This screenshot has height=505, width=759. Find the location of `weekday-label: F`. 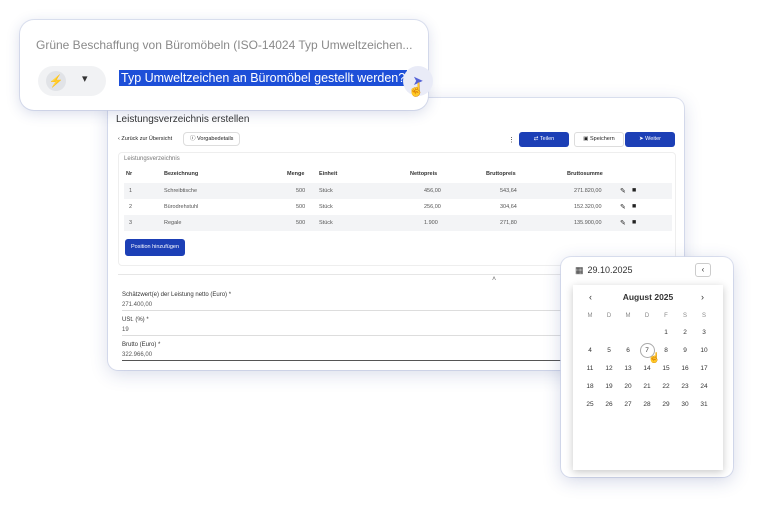

weekday-label: F is located at coordinates (666, 316).